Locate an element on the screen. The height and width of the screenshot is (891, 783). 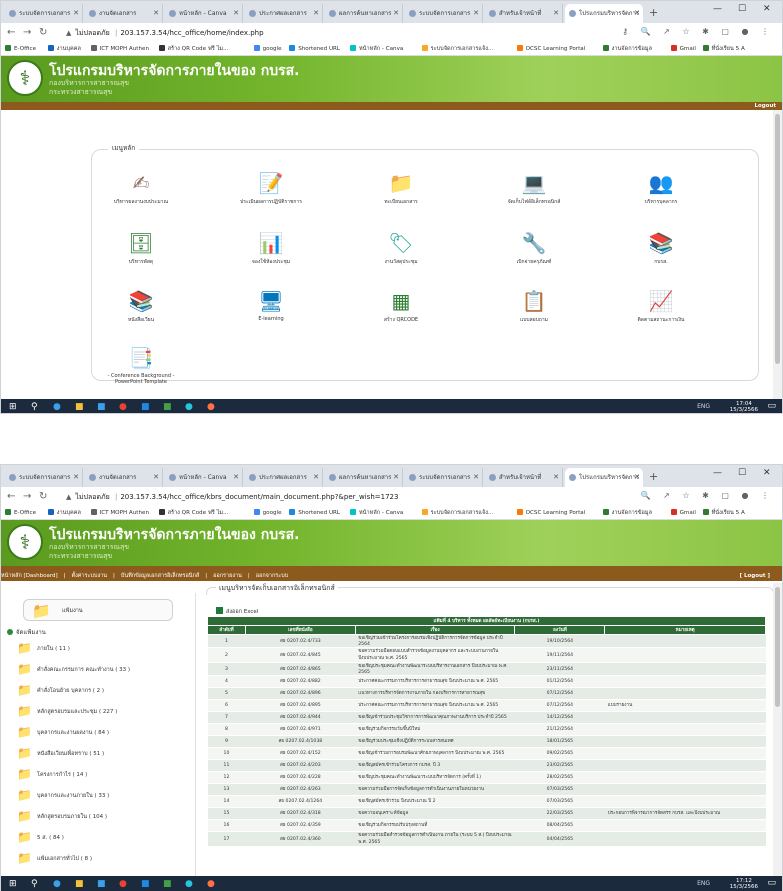
taskbar-clock: 17:12 15/3/2566 is located at coordinates (744, 884).